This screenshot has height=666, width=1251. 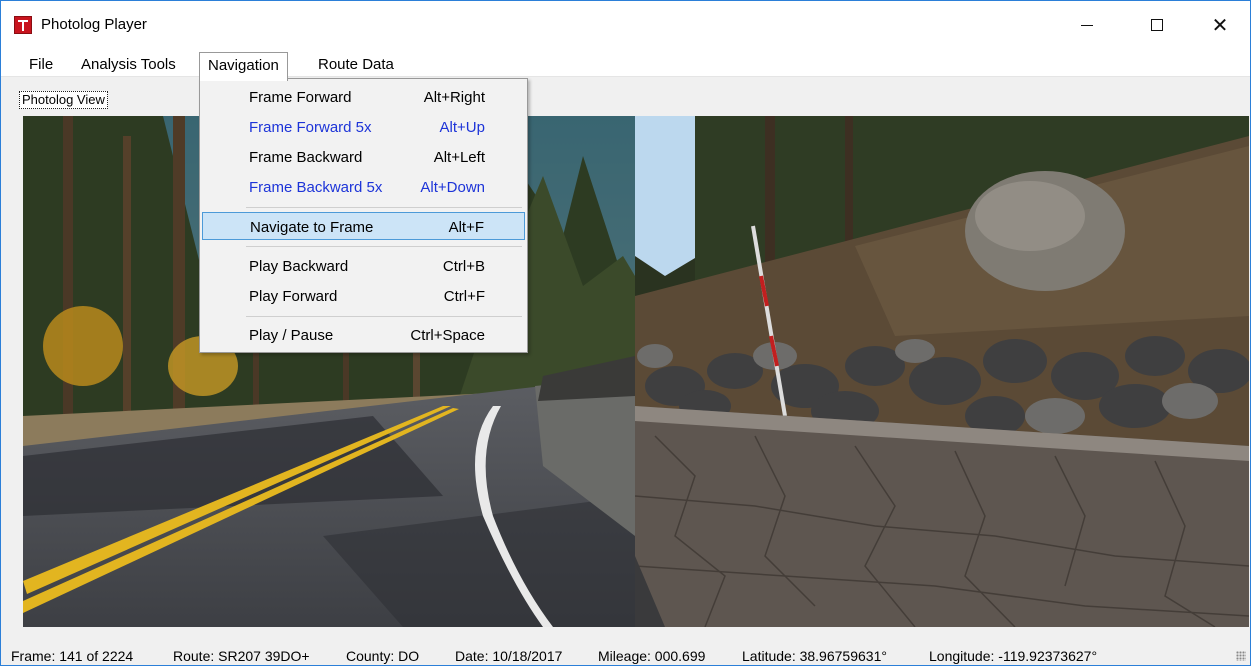 What do you see at coordinates (363, 157) in the screenshot?
I see `menu-item-frame-backward: Frame Backward Alt+Left` at bounding box center [363, 157].